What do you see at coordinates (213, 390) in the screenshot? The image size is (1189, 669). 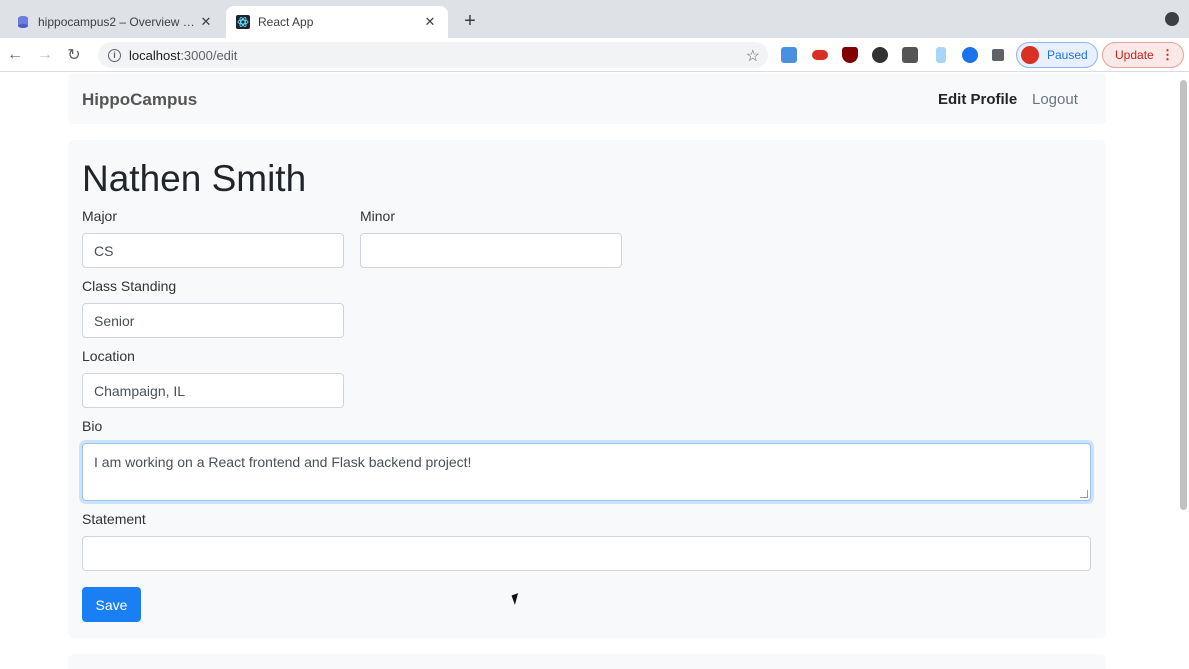 I see `location-input: Champaign, IL` at bounding box center [213, 390].